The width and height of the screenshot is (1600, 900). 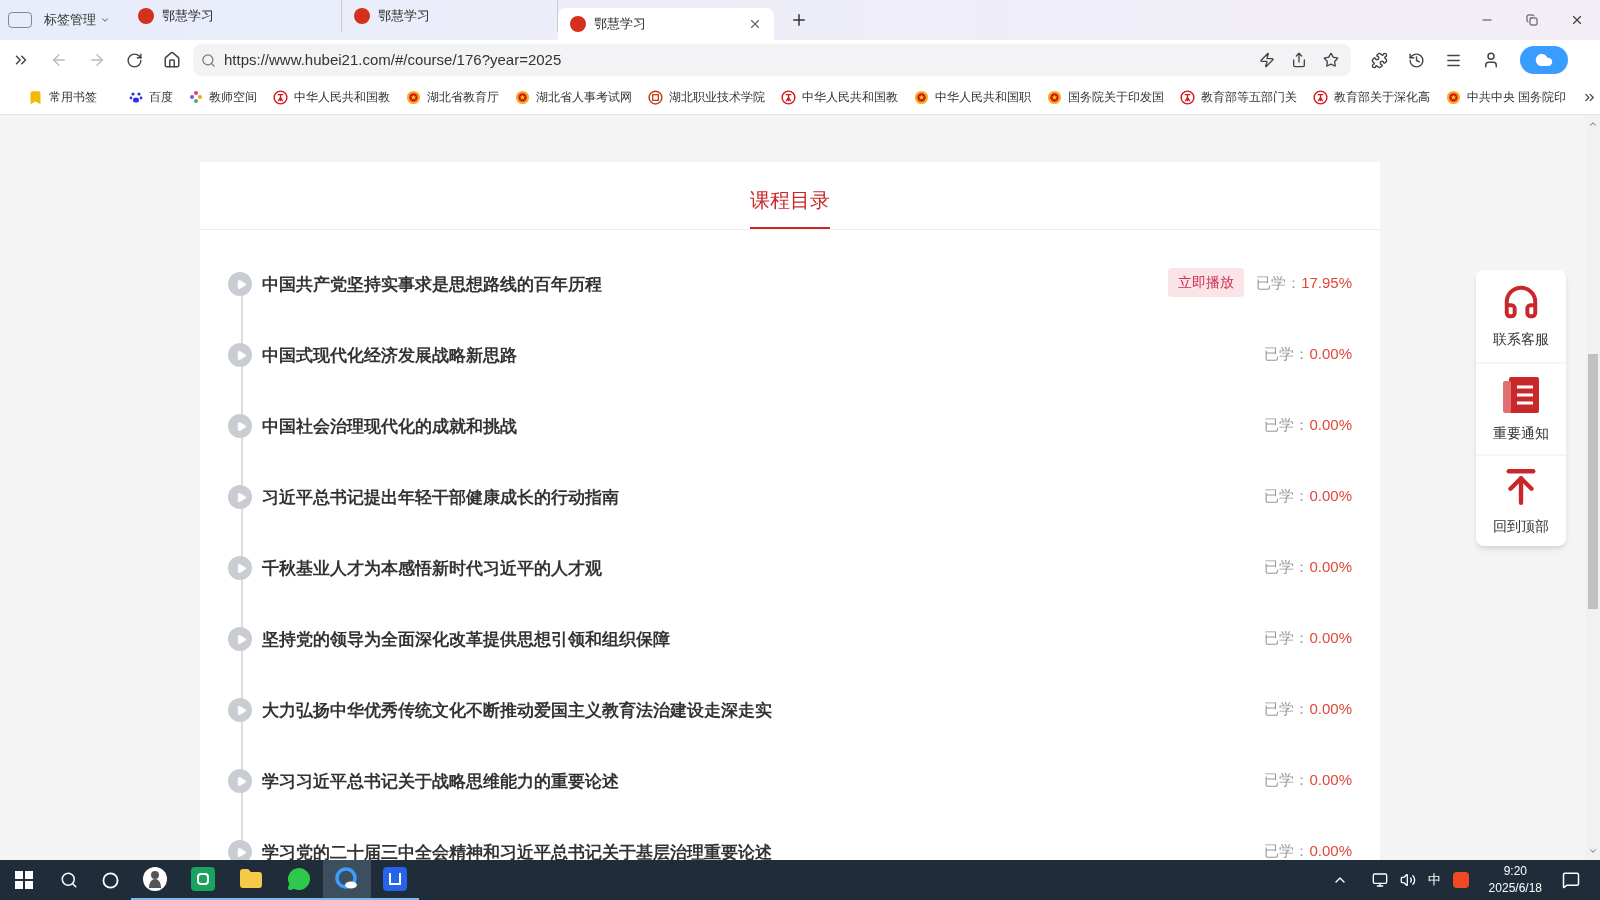 What do you see at coordinates (763, 356) in the screenshot?
I see `lesson-title: 中国式现代化经济发展战略新思路` at bounding box center [763, 356].